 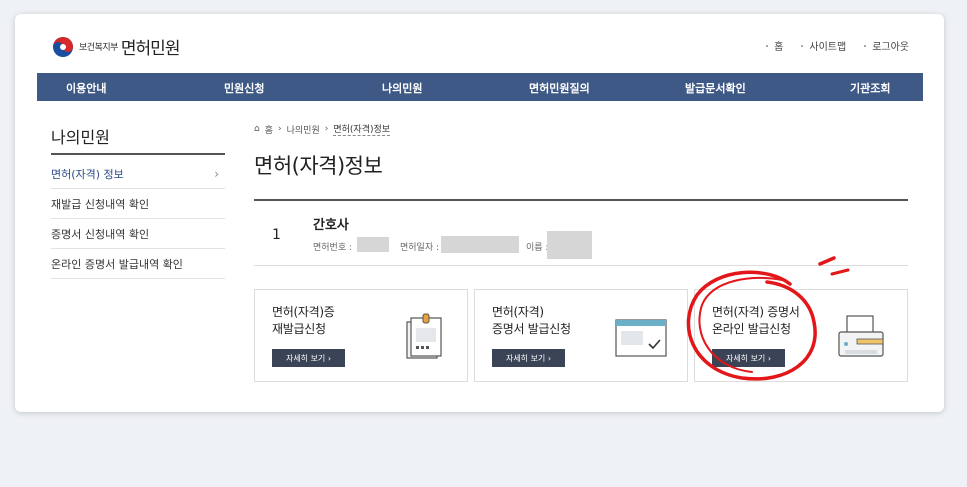 I want to click on site-logo: 보건복지부 면허민원, so click(x=116, y=46).